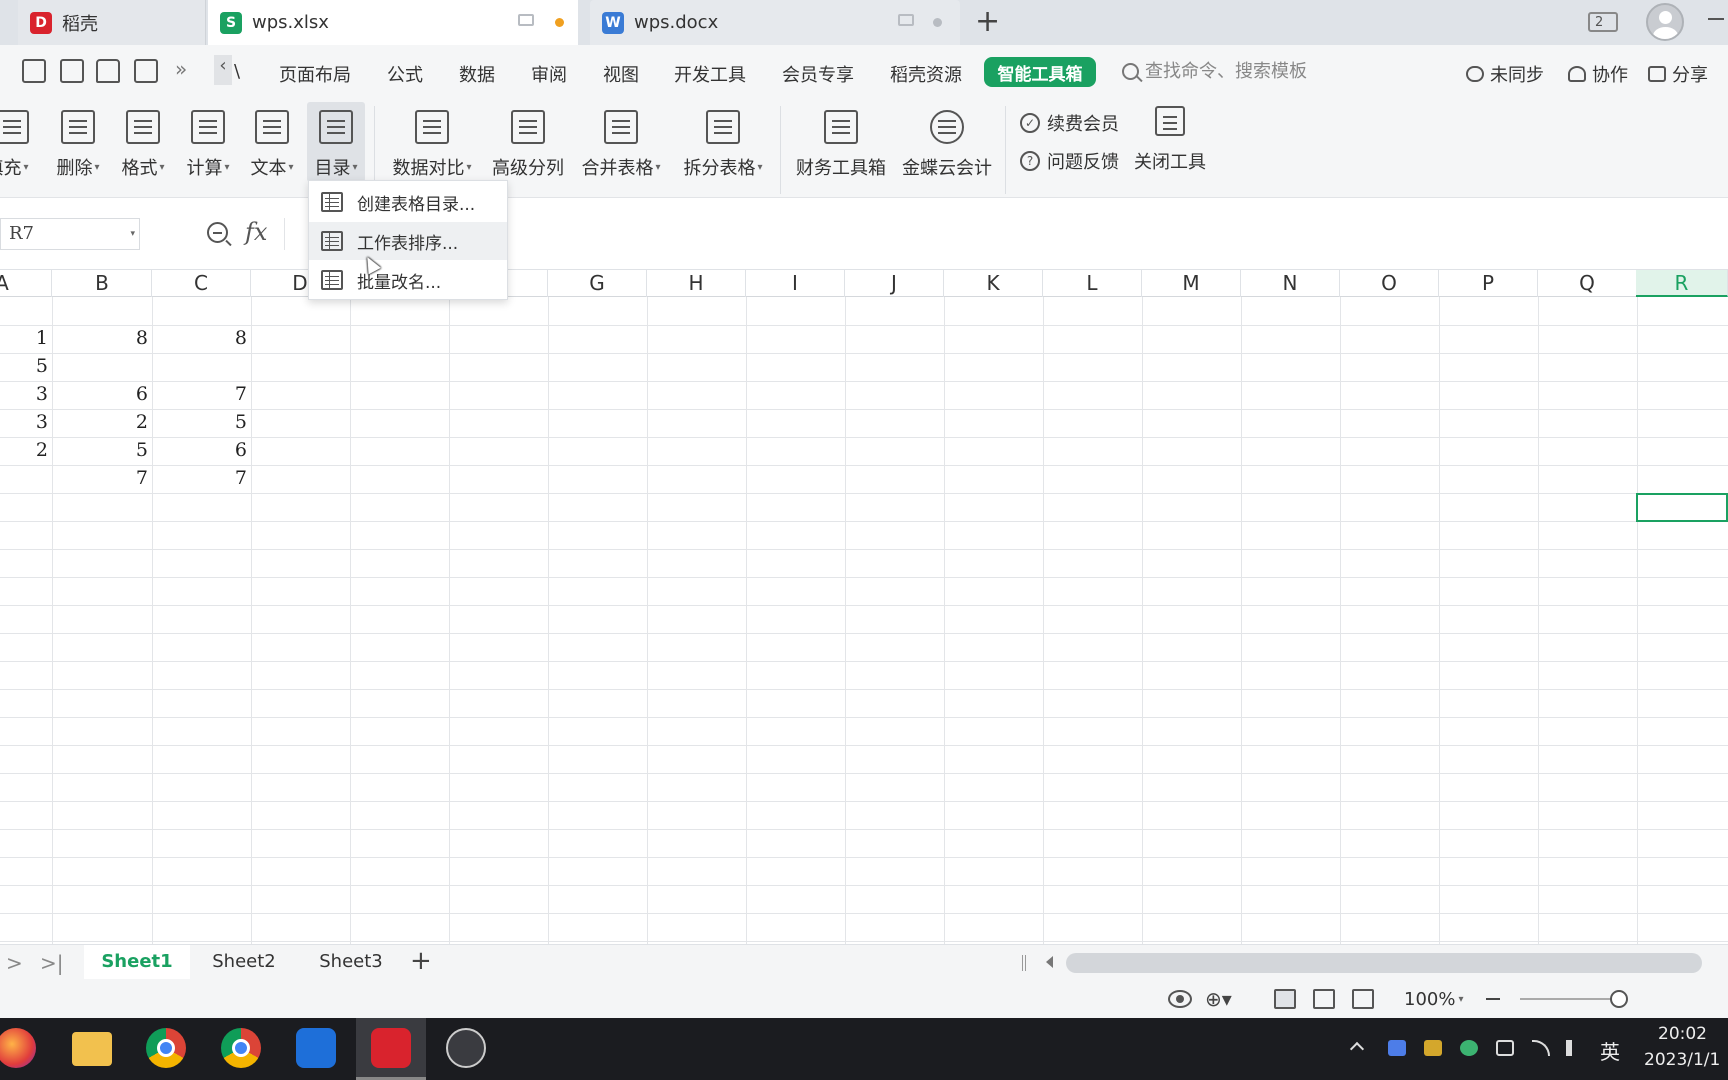  What do you see at coordinates (102, 450) in the screenshot?
I see `cell-b6: 5` at bounding box center [102, 450].